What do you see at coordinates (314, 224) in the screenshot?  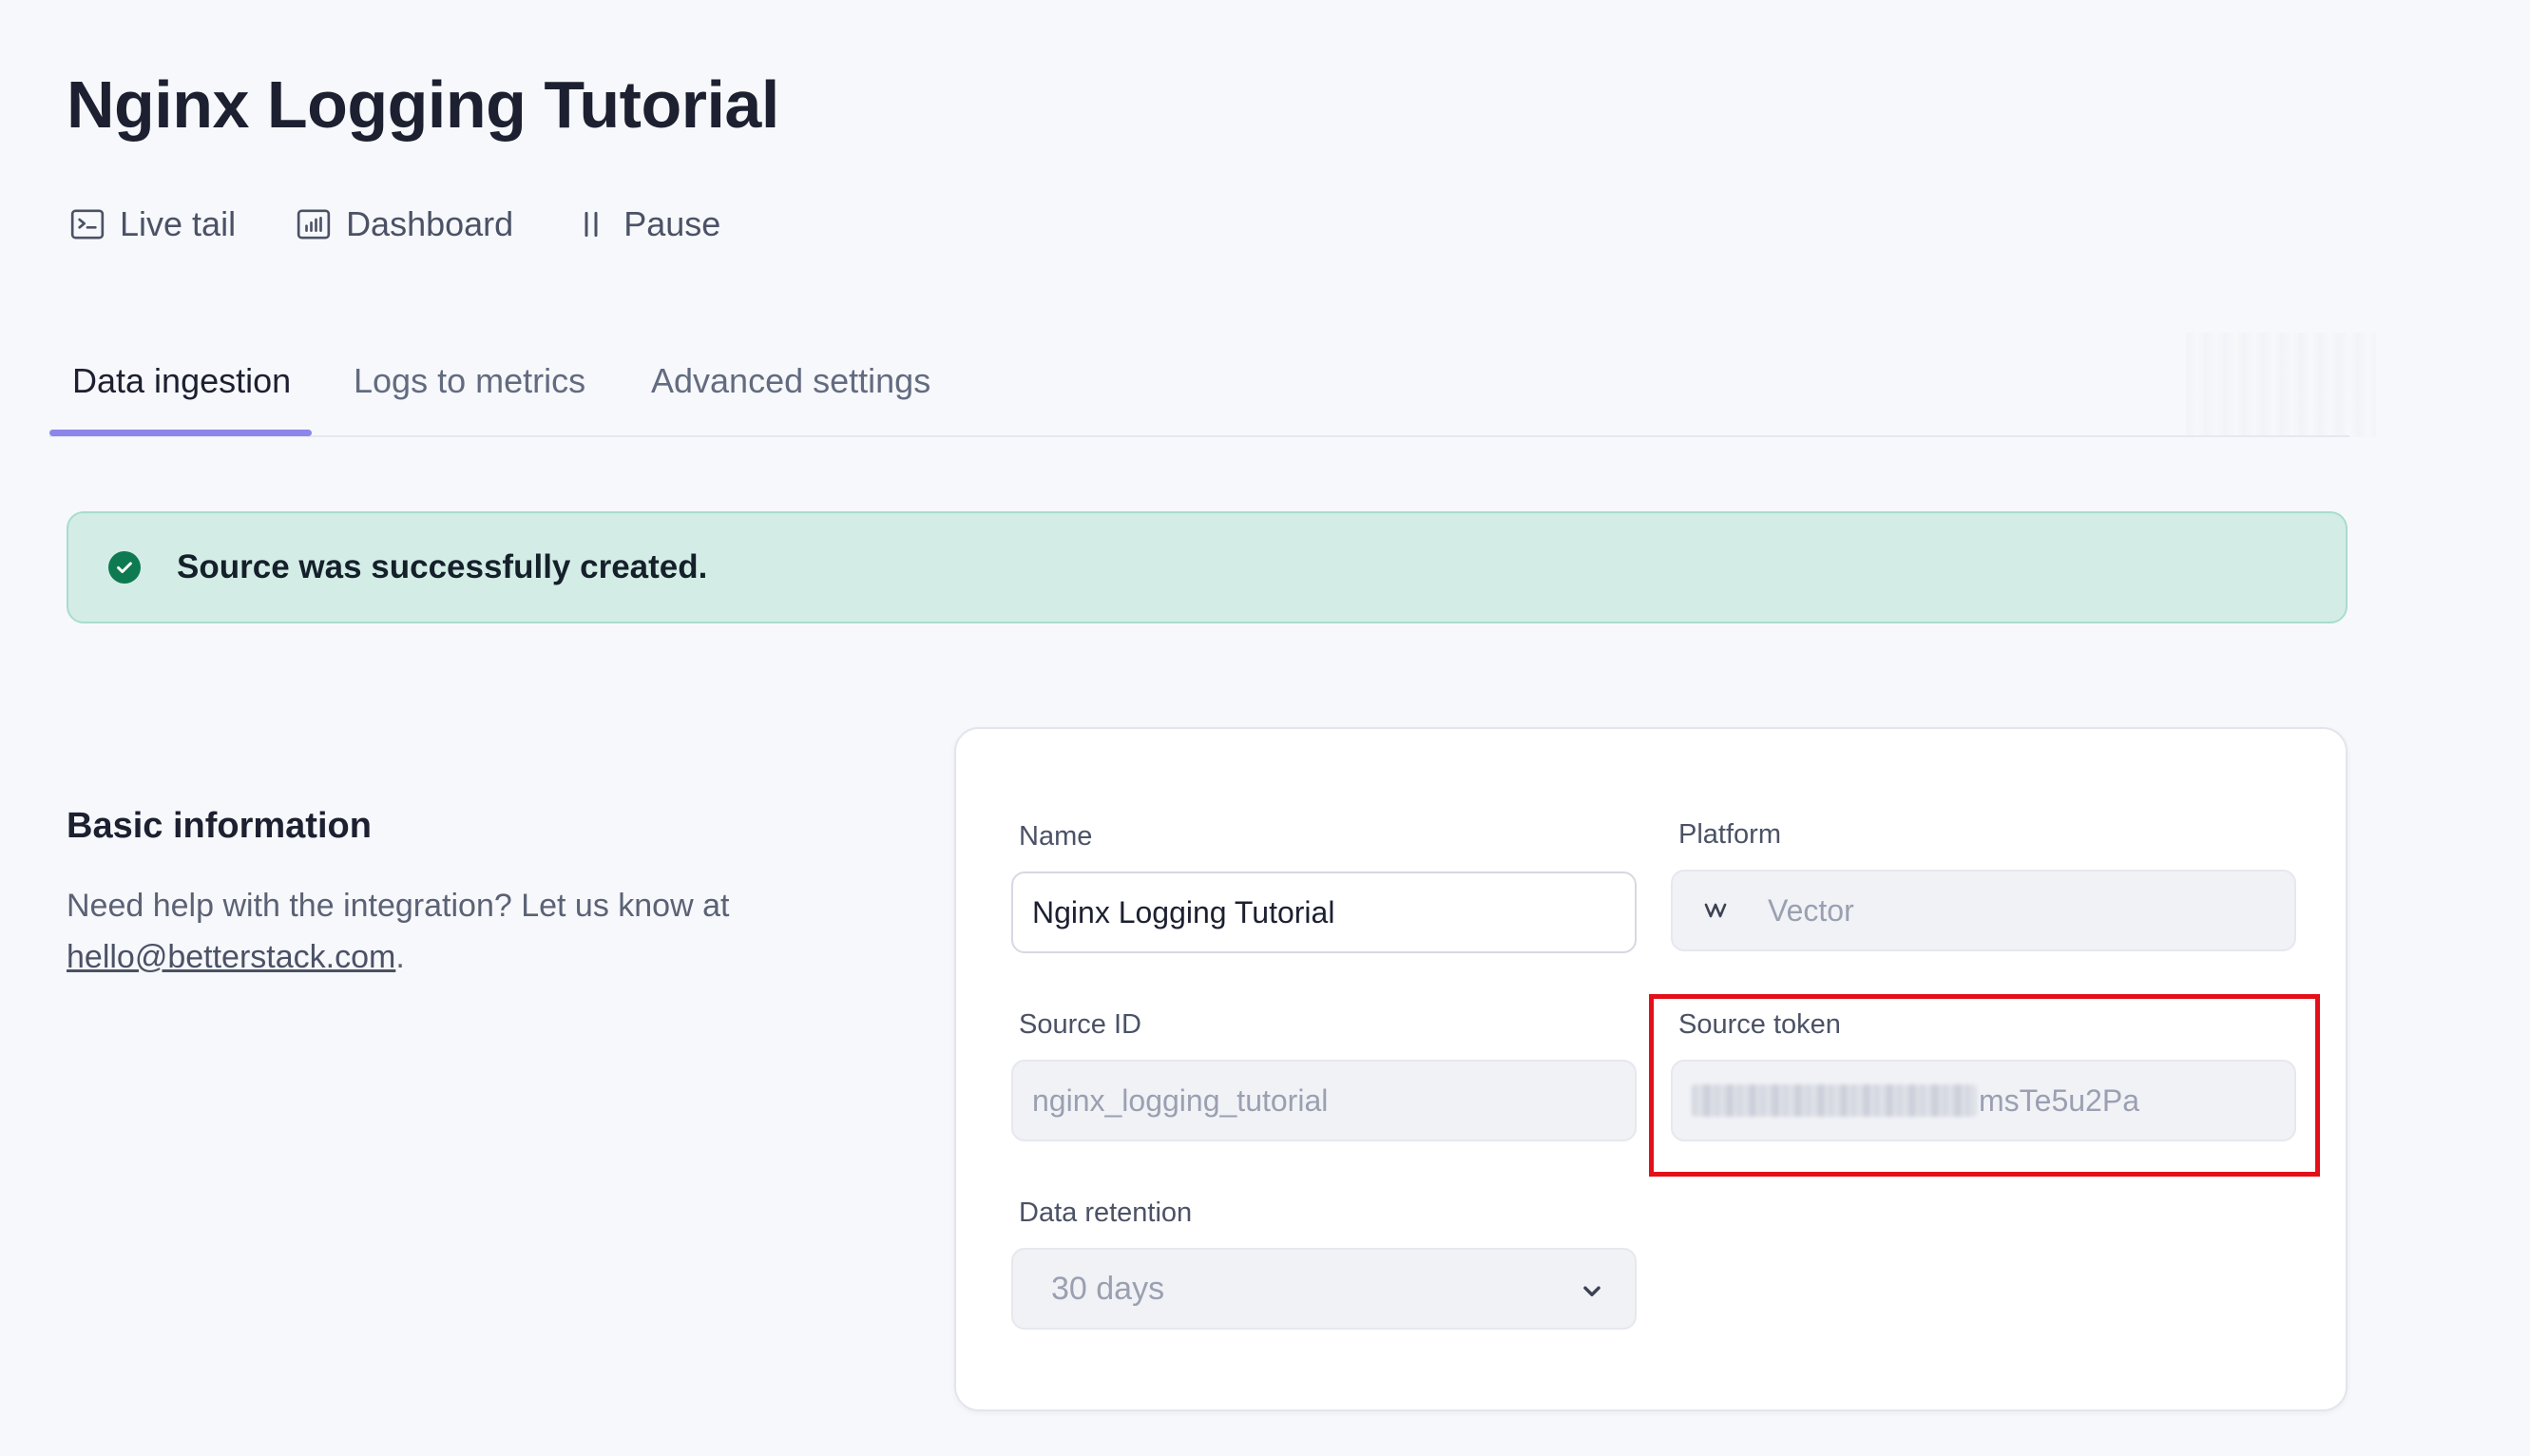 I see `bar-chart-icon` at bounding box center [314, 224].